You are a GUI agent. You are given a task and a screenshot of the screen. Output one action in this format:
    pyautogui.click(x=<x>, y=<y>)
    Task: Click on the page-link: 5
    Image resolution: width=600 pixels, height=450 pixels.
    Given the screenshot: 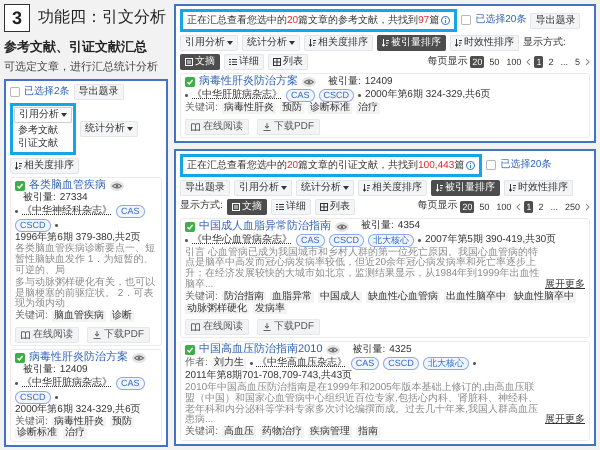 What is the action you would take?
    pyautogui.click(x=577, y=62)
    